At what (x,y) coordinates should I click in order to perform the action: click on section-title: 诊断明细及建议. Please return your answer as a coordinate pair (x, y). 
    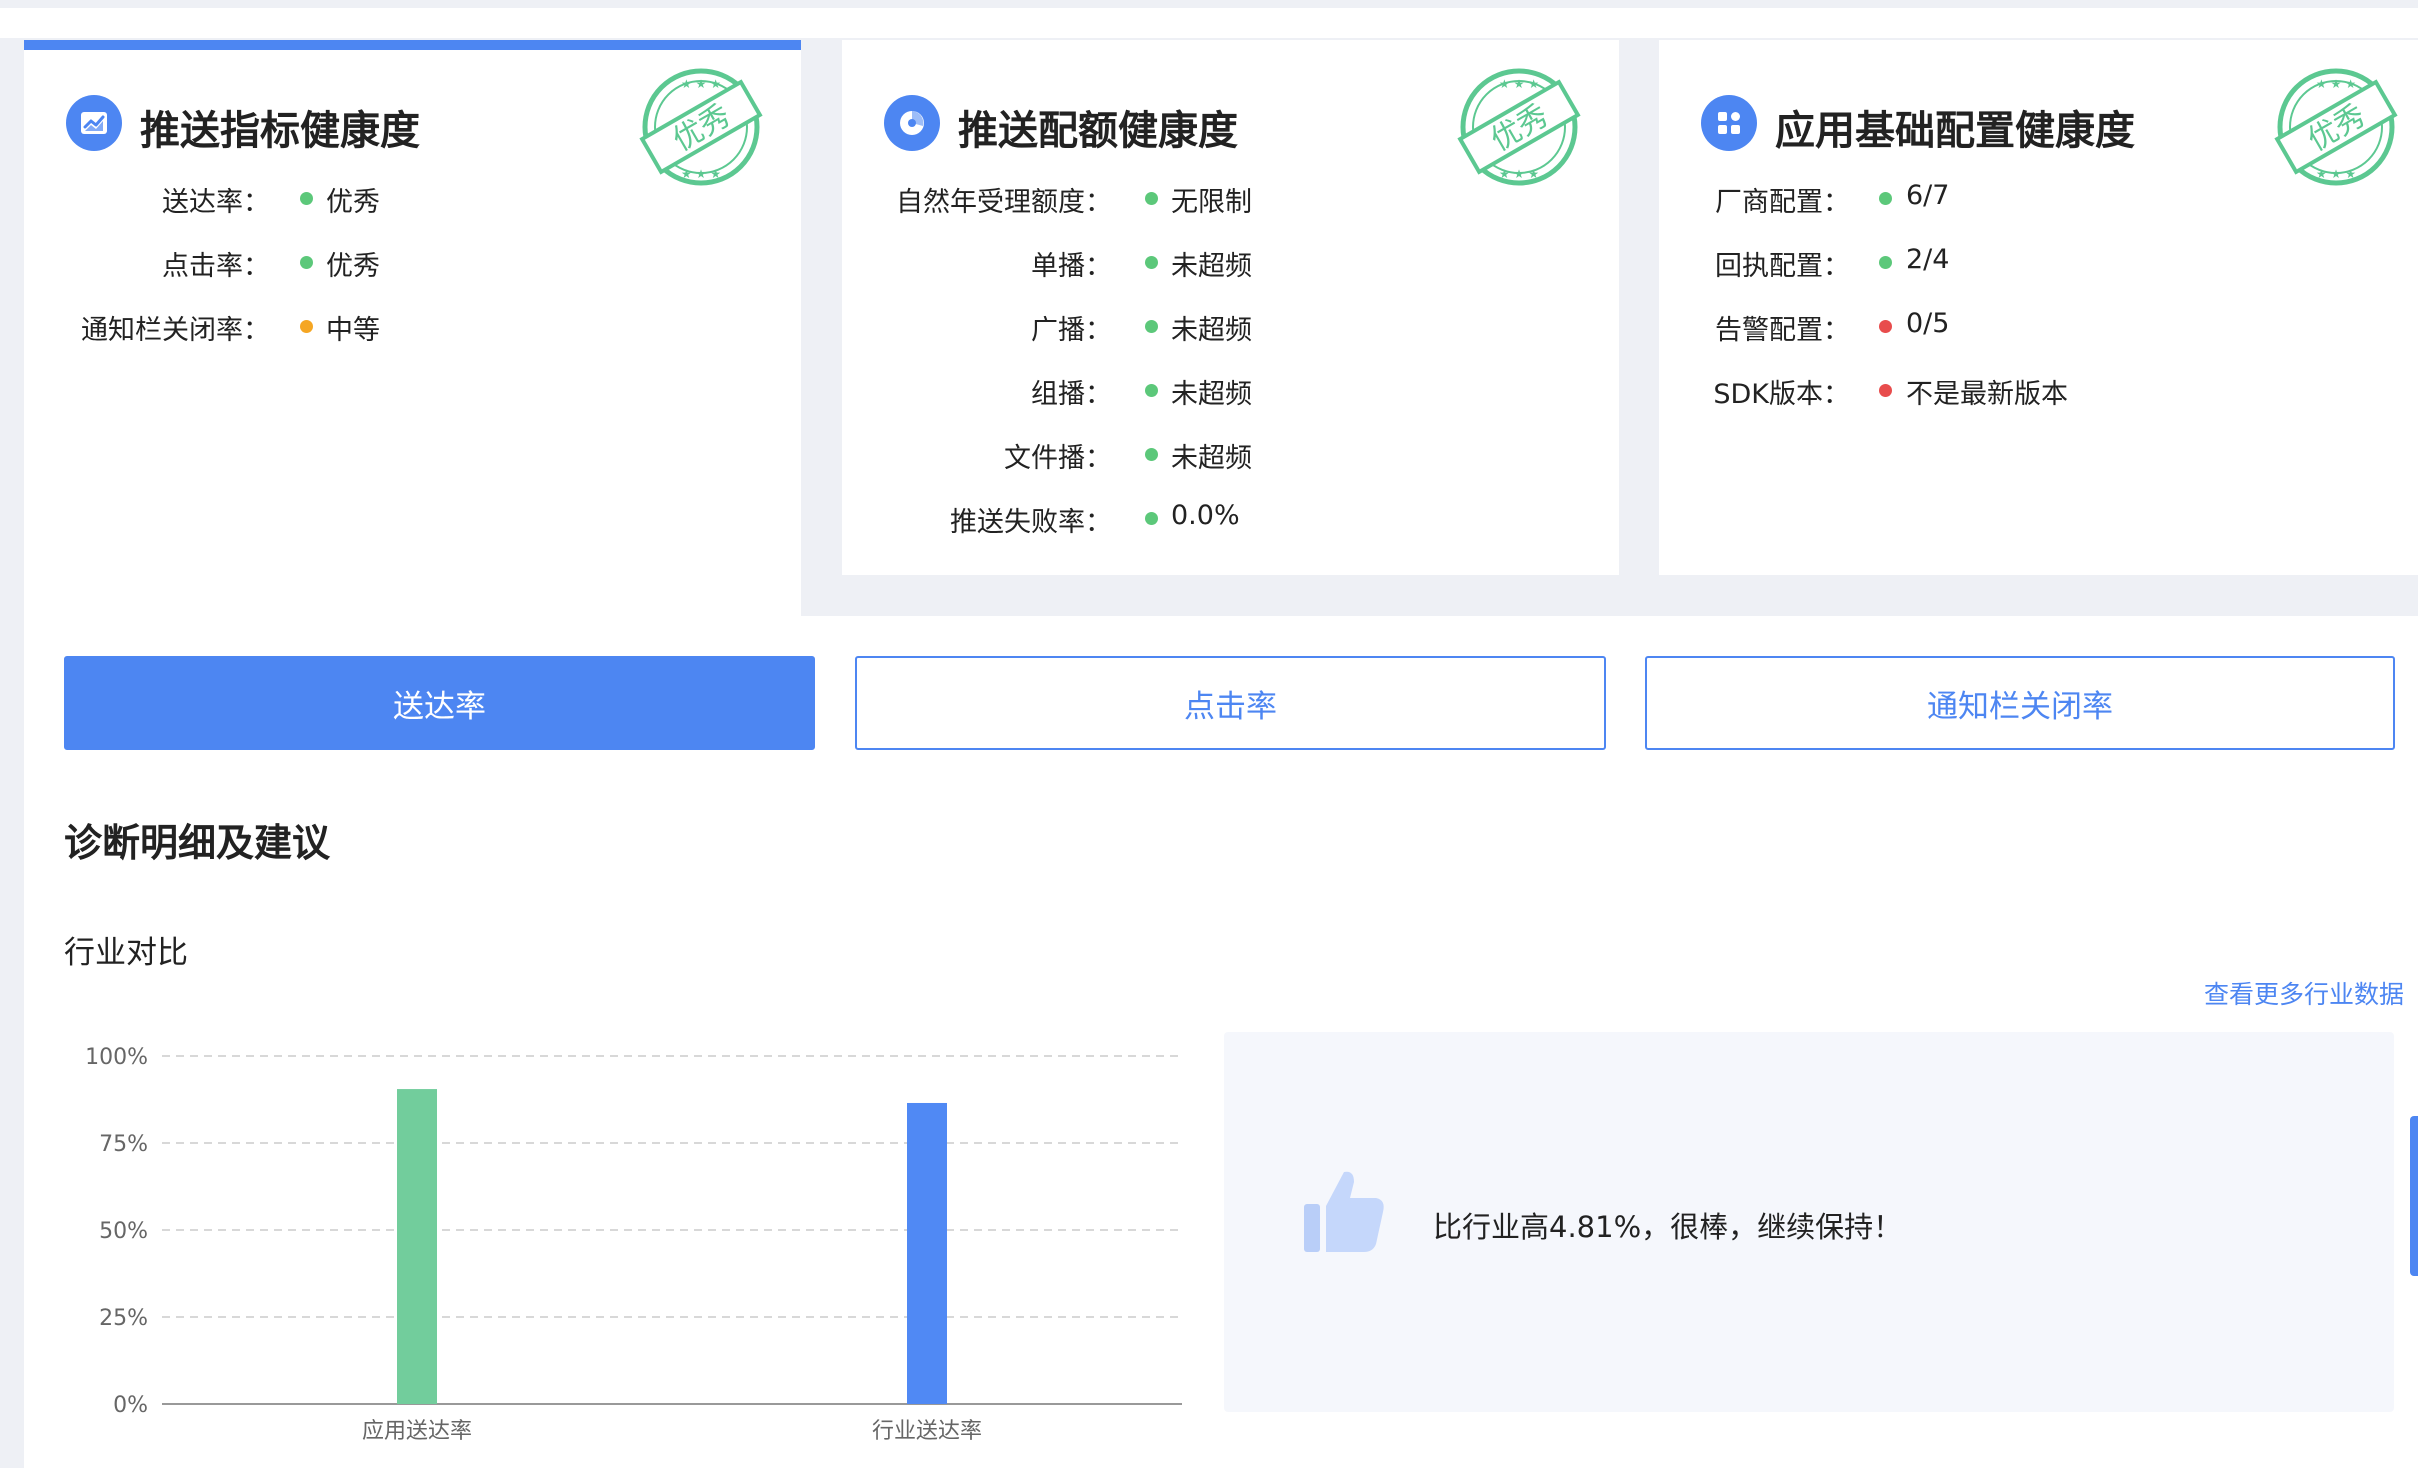
    Looking at the image, I should click on (197, 843).